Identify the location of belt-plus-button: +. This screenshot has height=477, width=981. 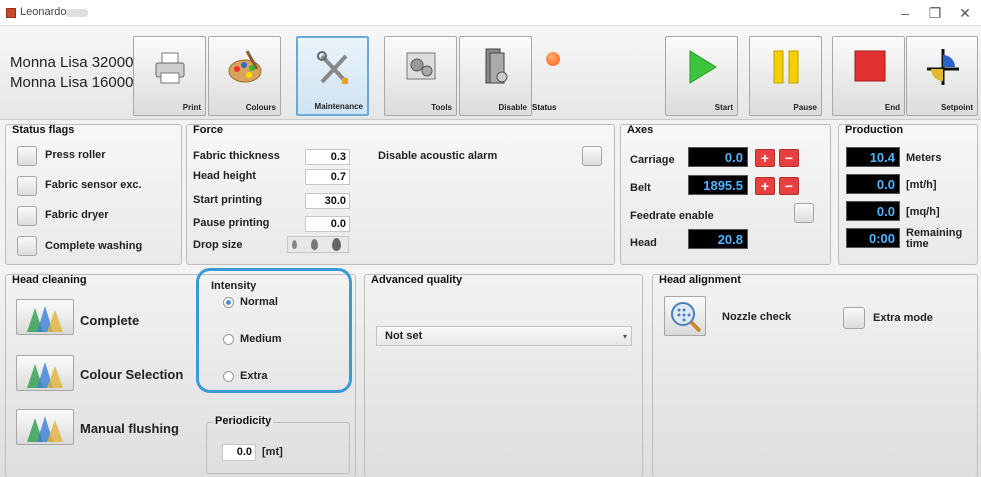
(765, 186).